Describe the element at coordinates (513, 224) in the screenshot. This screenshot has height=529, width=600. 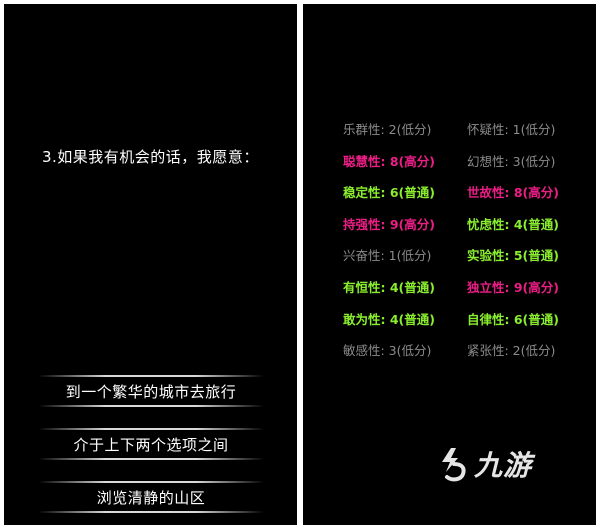
I see `trait-item: 忧虑性: 4(普通)` at that location.